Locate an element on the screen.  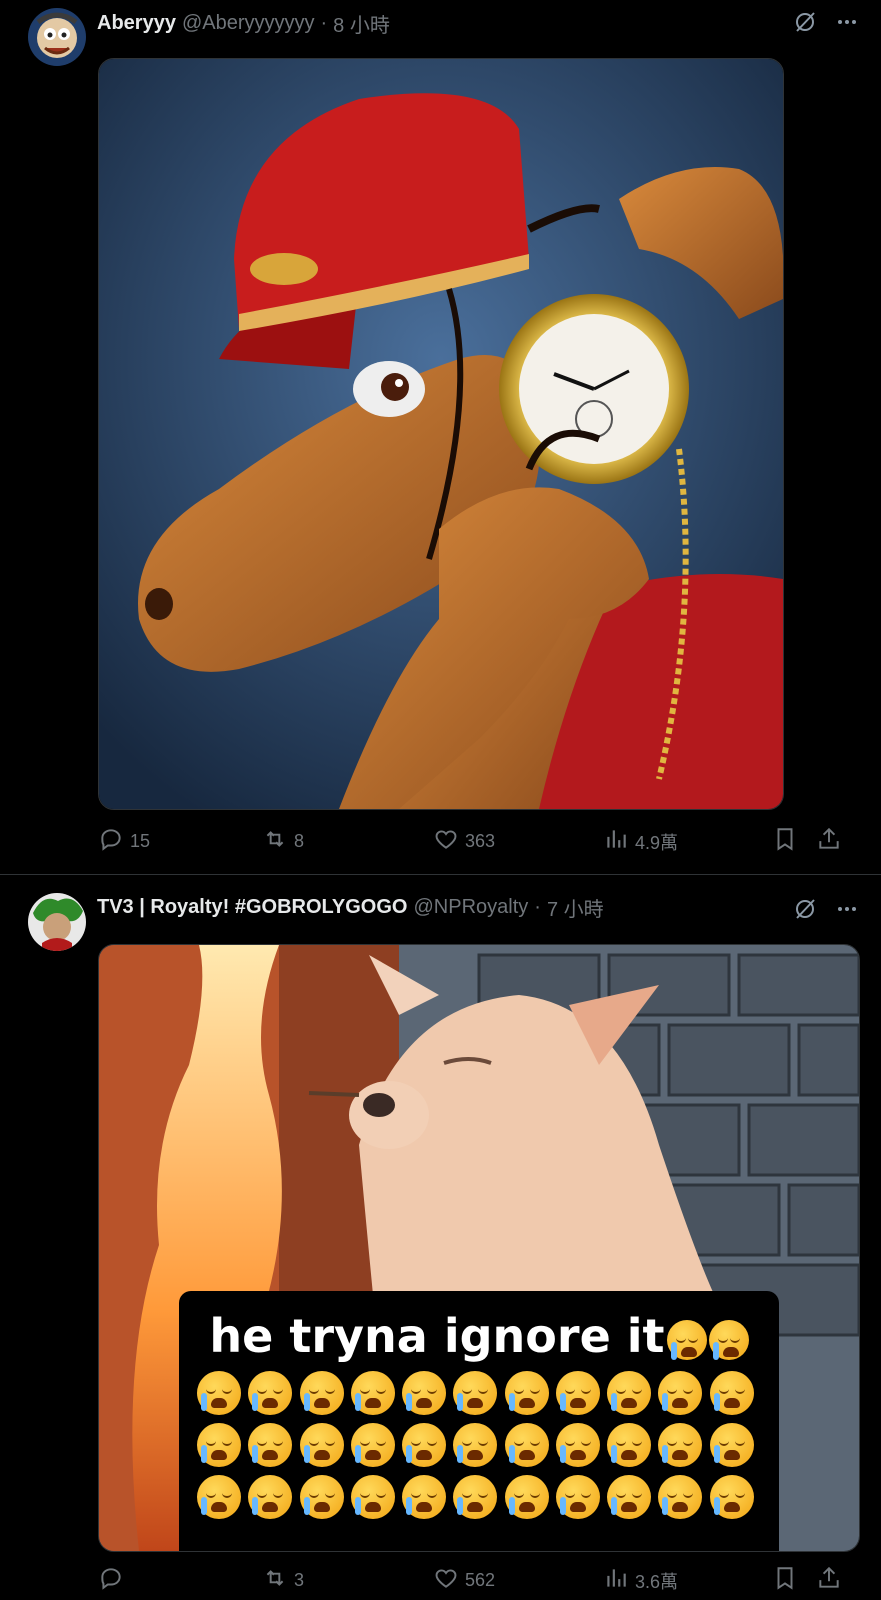
views-button: 4.9萬 is located at coordinates (640, 841).